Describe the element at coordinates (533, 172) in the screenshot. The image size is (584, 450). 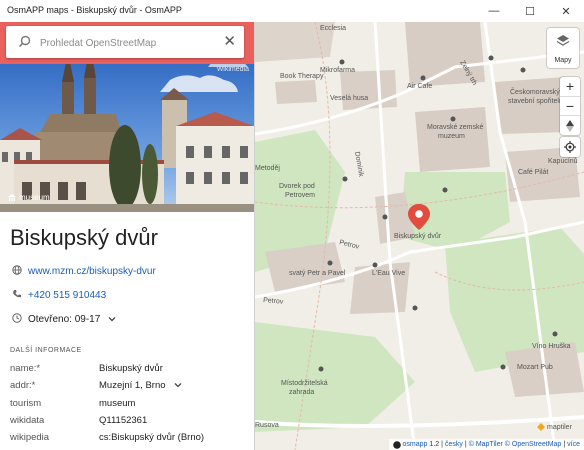
I see `map-label: Café Pilát` at that location.